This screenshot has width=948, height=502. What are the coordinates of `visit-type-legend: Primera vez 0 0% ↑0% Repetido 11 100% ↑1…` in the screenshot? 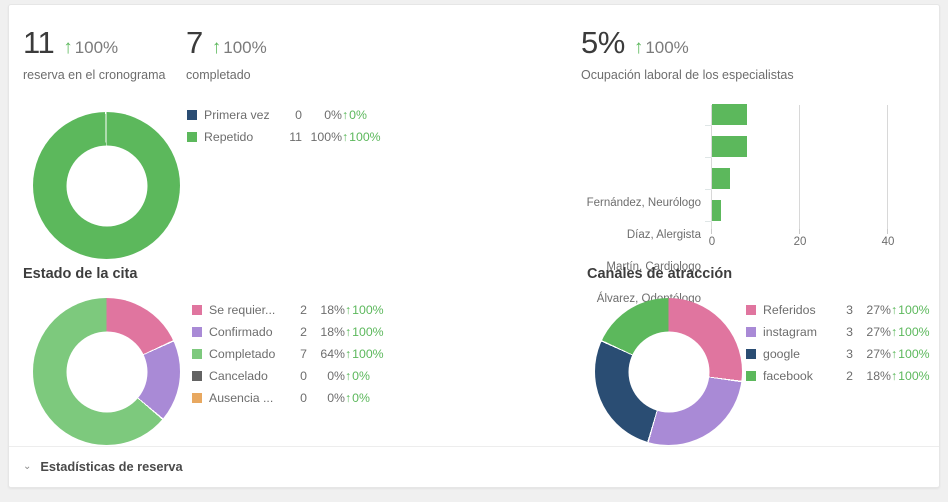 It's located at (284, 128).